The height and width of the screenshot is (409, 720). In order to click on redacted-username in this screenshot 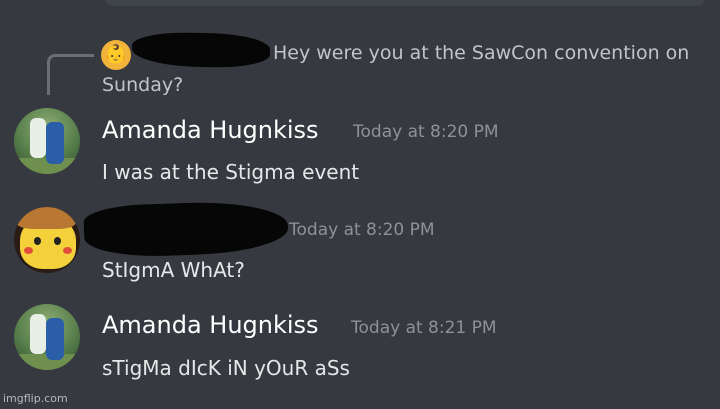, I will do `click(186, 229)`.